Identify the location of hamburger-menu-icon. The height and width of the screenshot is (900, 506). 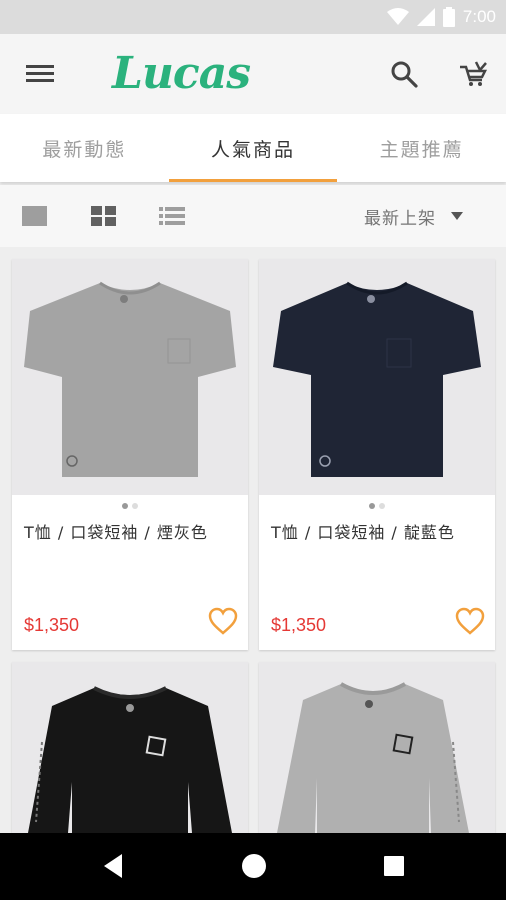
(41, 74).